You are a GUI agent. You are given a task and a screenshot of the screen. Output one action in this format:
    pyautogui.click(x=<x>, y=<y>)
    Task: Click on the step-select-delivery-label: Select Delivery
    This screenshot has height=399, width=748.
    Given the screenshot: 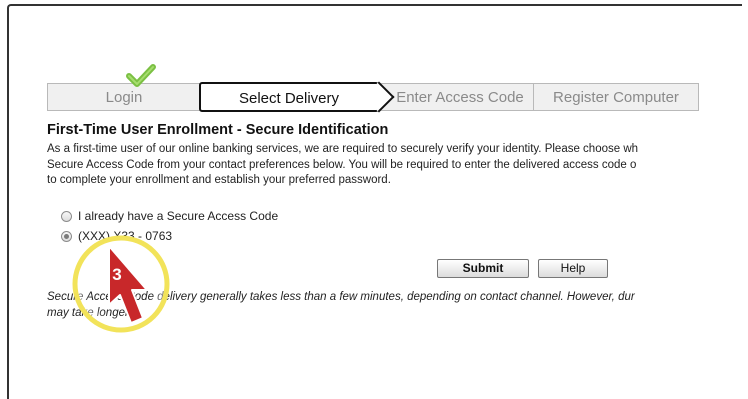 What is the action you would take?
    pyautogui.click(x=289, y=98)
    